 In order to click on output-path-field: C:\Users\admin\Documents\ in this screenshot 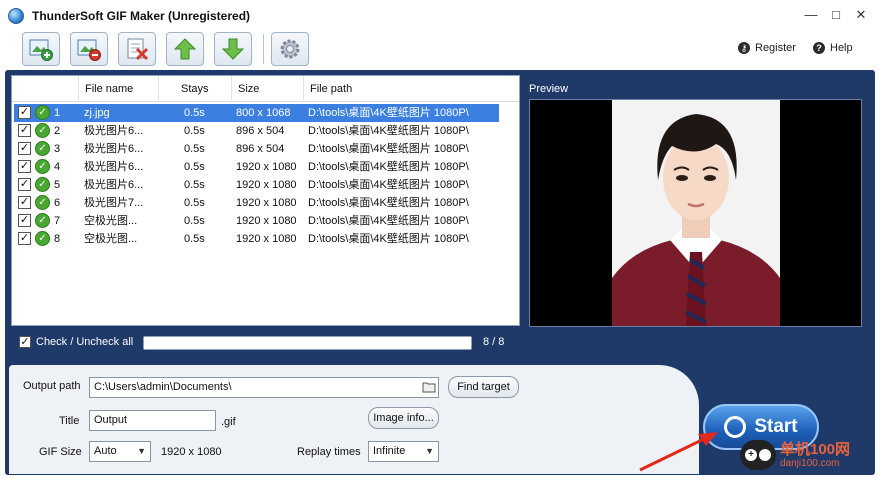, I will do `click(264, 387)`.